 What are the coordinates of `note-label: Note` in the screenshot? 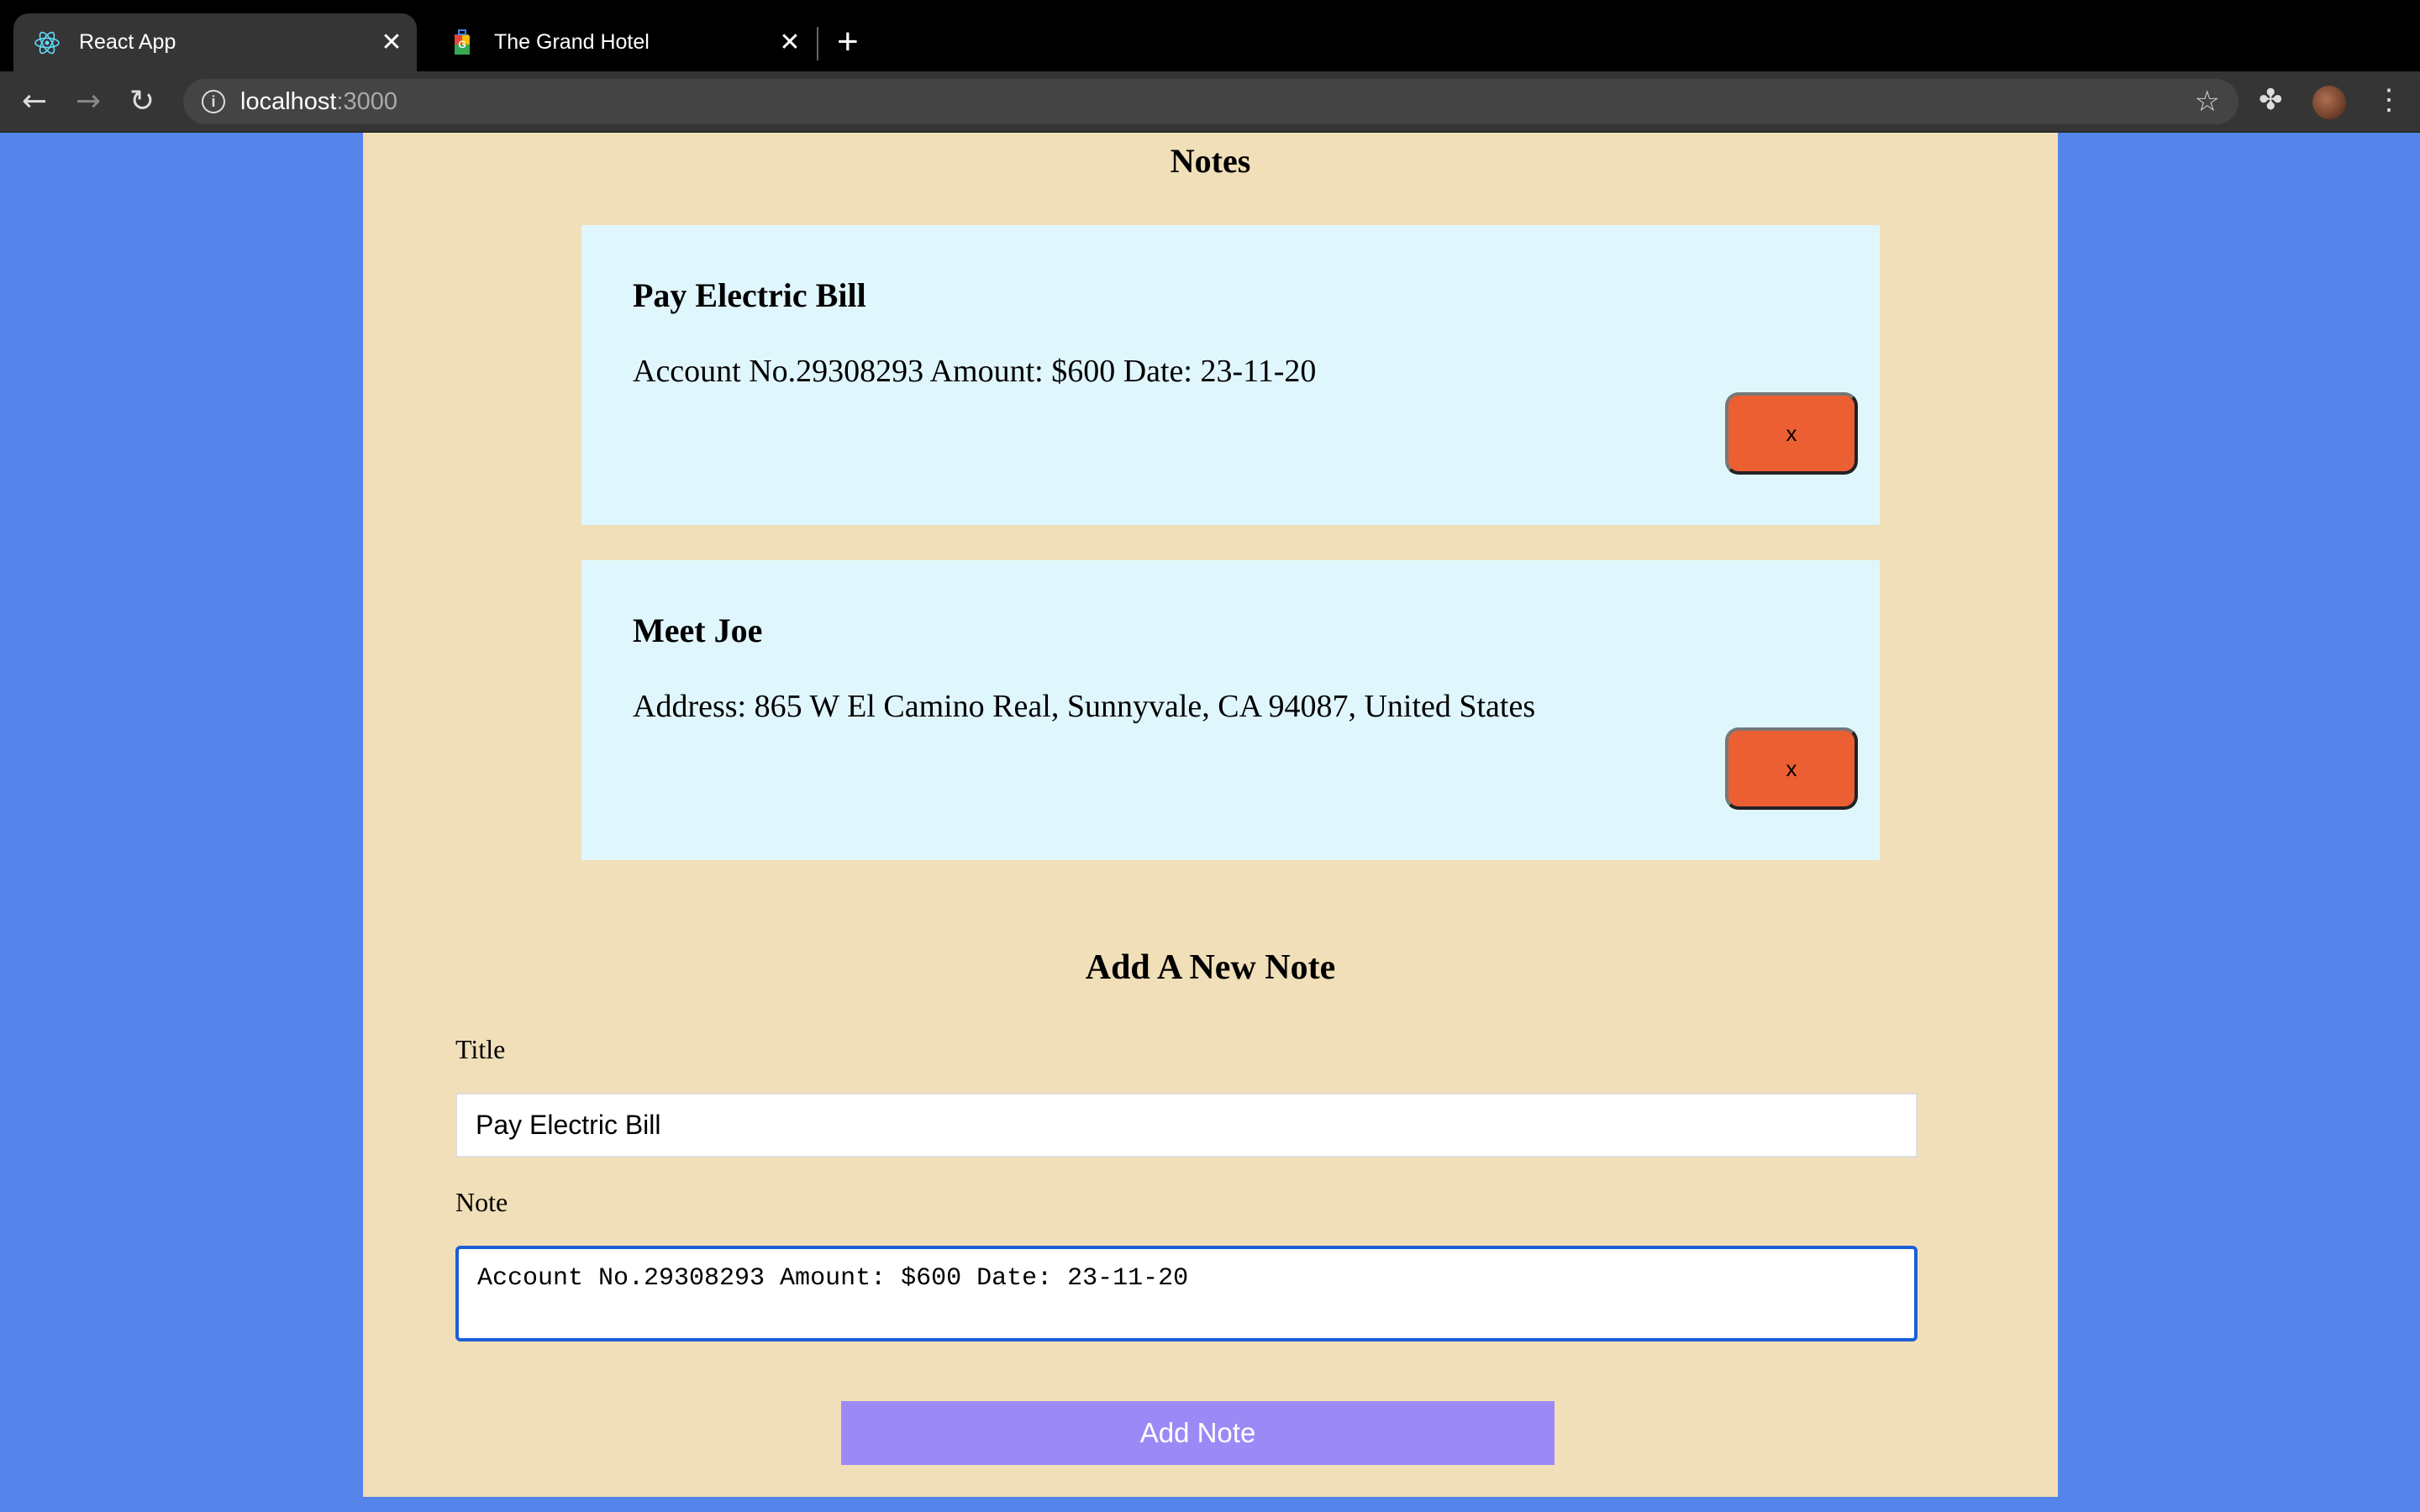 It's located at (481, 1202).